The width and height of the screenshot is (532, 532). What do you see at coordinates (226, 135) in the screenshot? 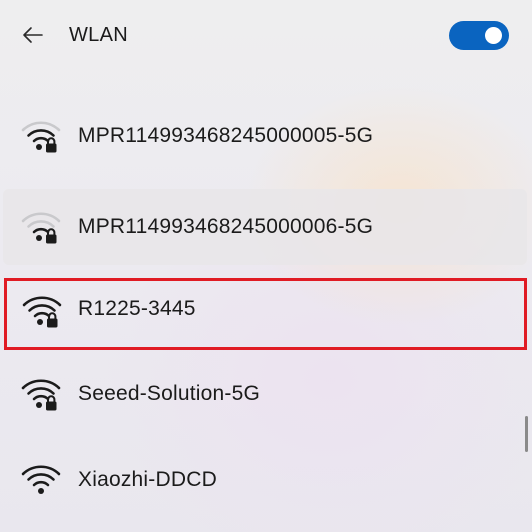
I see `network-ssid: MPR114993468245000005-5G` at bounding box center [226, 135].